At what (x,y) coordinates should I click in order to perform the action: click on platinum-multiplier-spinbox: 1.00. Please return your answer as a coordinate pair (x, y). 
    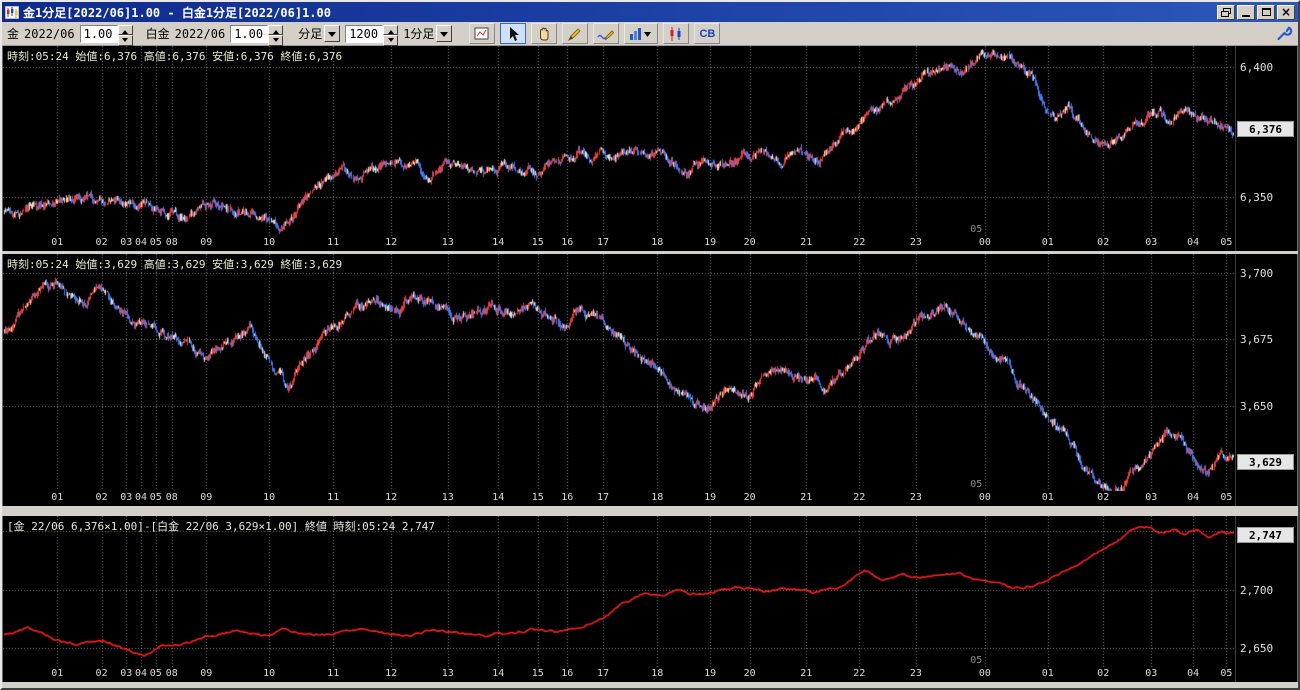
    Looking at the image, I should click on (257, 35).